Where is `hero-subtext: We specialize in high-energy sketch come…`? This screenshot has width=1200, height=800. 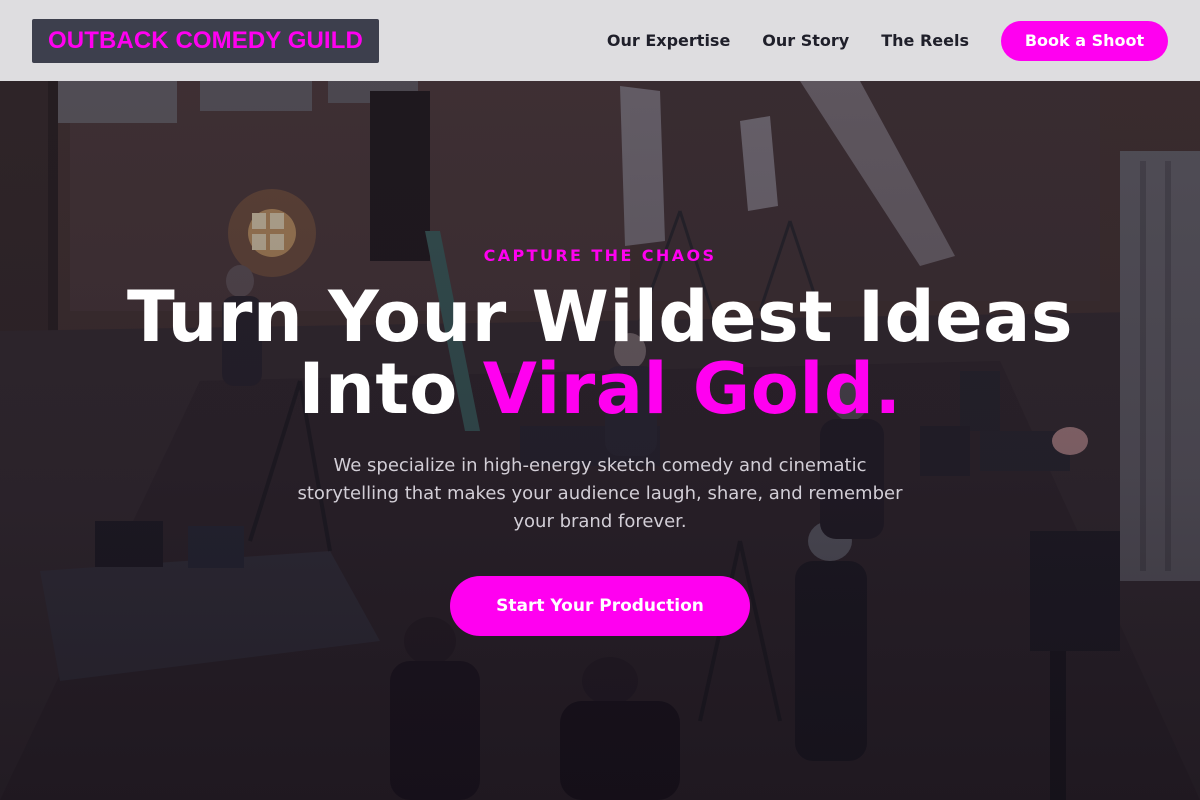
hero-subtext: We specialize in high-energy sketch come… is located at coordinates (600, 493).